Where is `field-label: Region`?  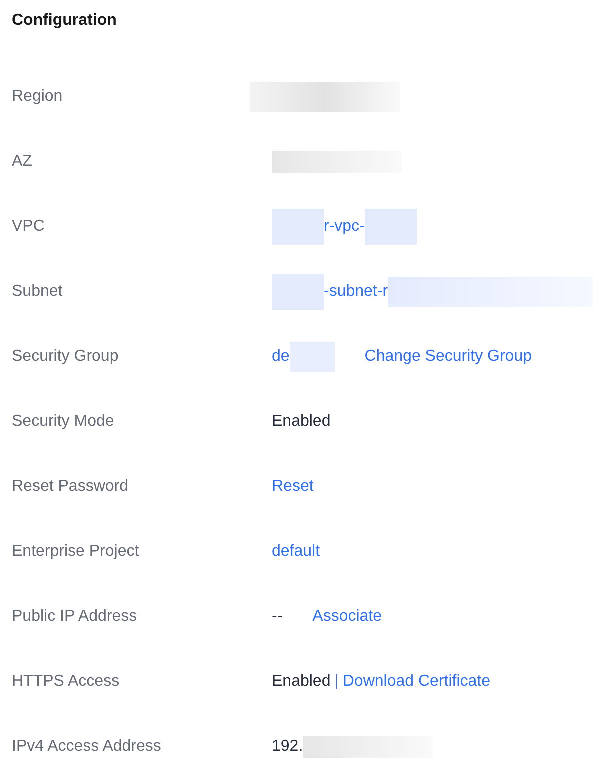 field-label: Region is located at coordinates (37, 96).